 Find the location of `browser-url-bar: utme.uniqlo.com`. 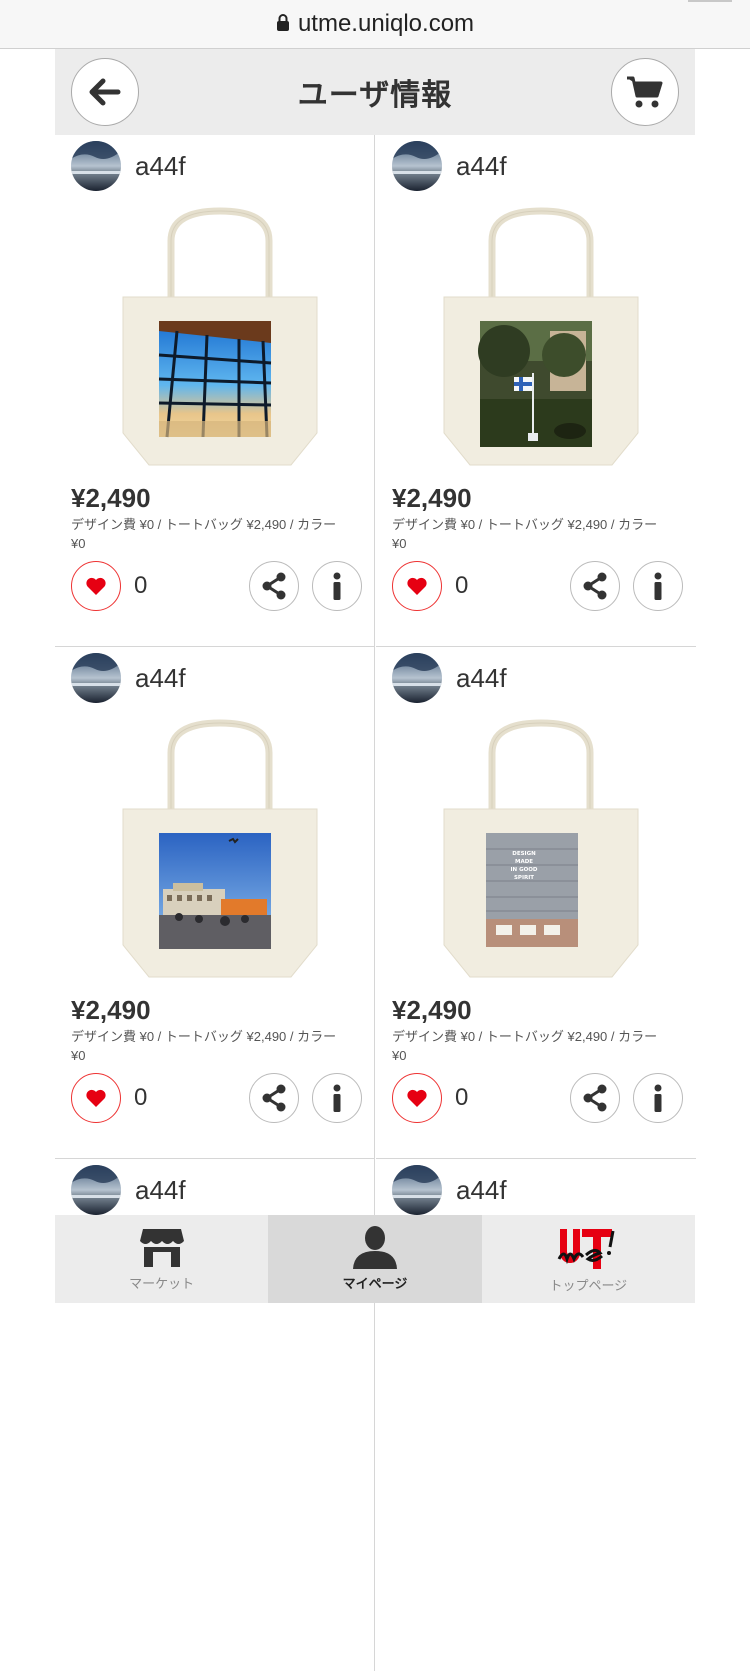

browser-url-bar: utme.uniqlo.com is located at coordinates (375, 24).